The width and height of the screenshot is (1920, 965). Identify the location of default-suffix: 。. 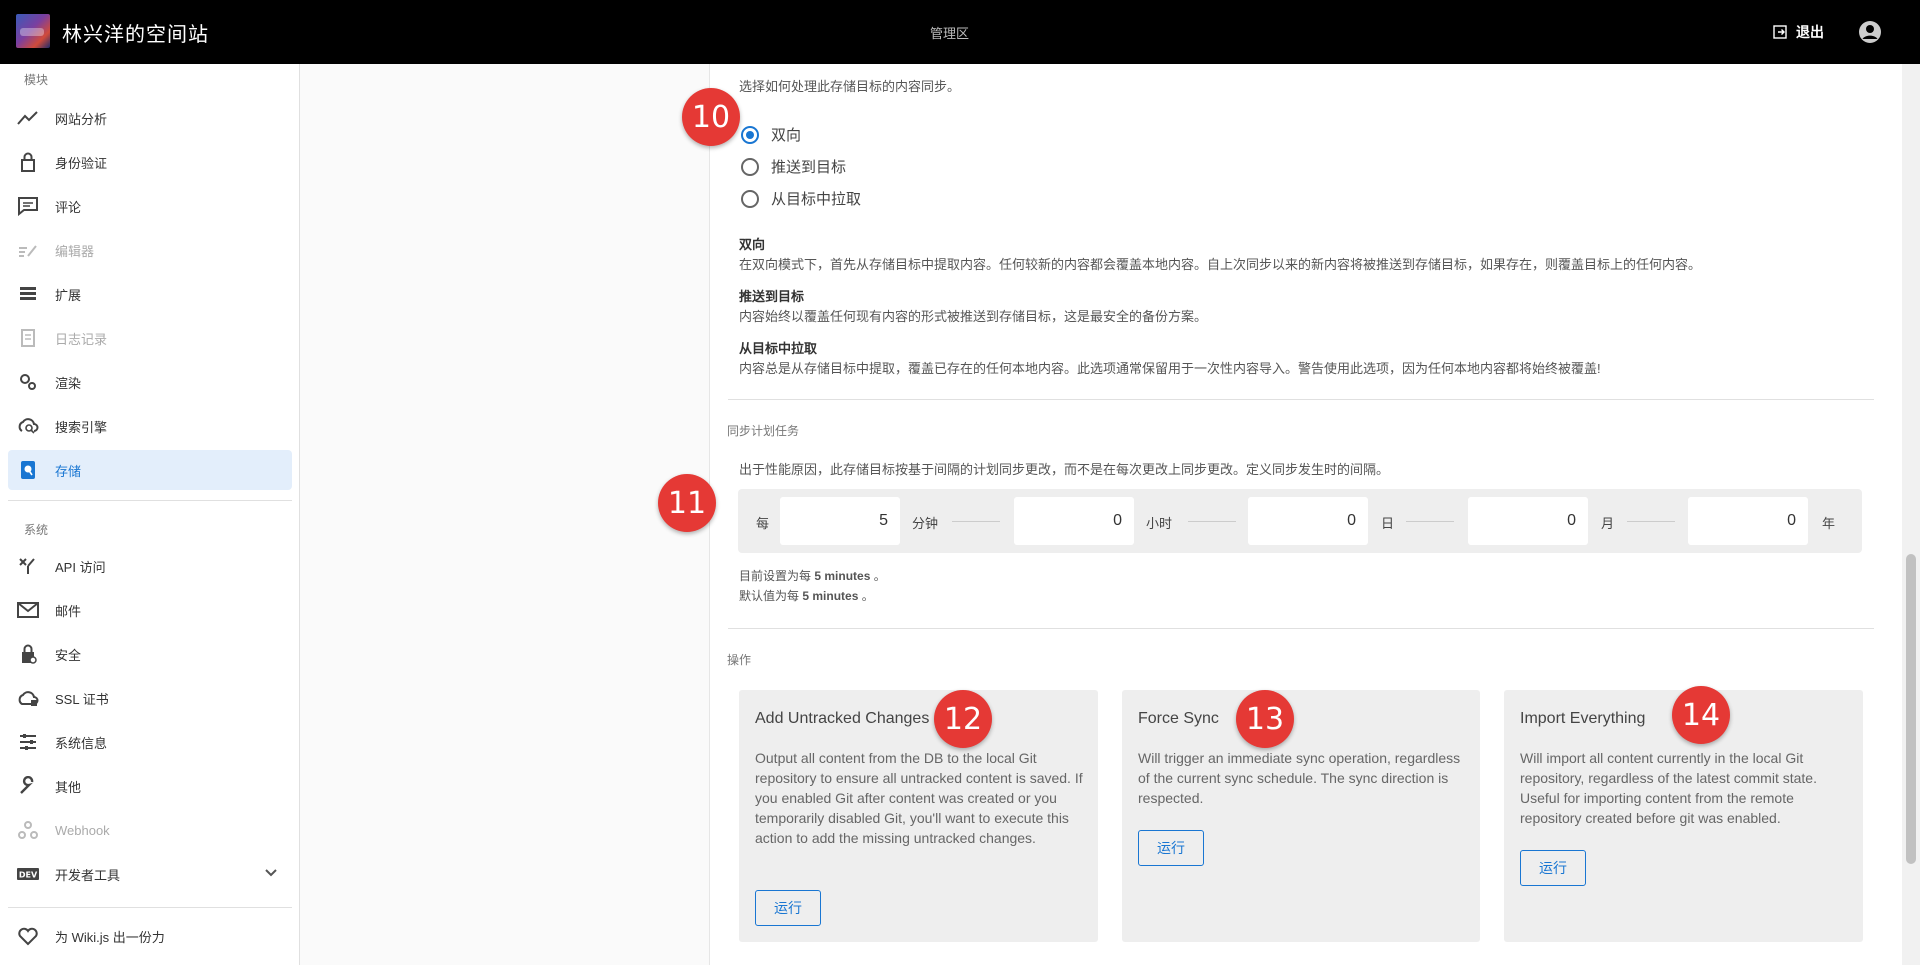
(867, 596).